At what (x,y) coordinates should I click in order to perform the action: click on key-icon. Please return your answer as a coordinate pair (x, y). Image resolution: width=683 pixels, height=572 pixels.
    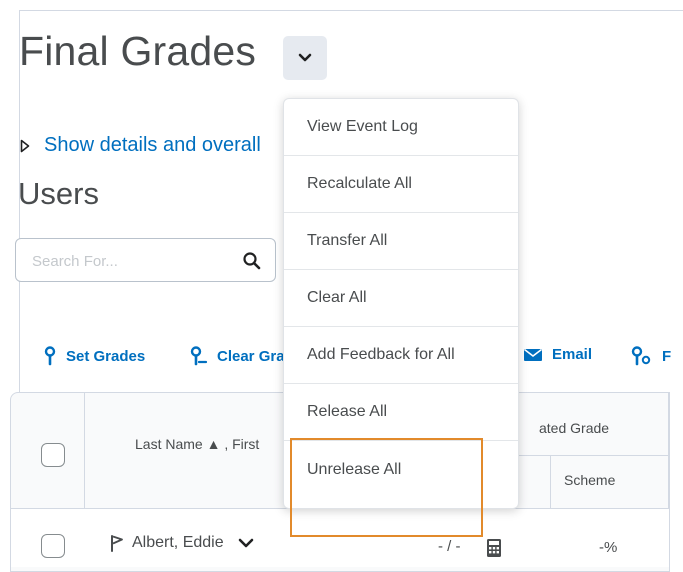
    Looking at the image, I should click on (641, 356).